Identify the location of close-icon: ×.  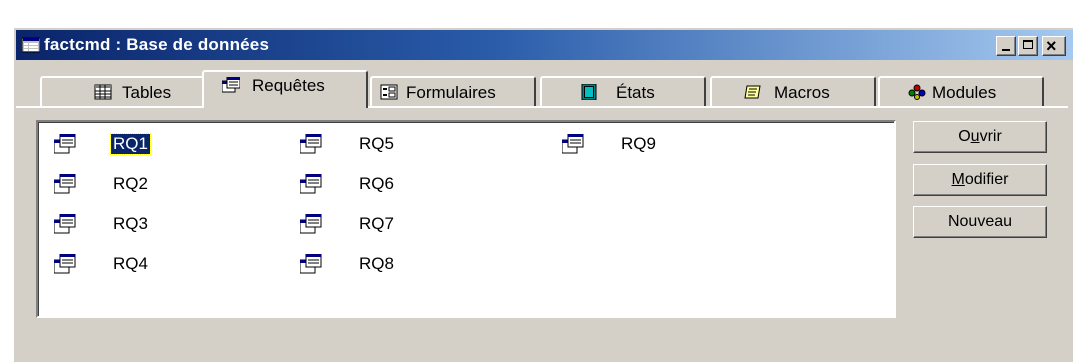
(1051, 46).